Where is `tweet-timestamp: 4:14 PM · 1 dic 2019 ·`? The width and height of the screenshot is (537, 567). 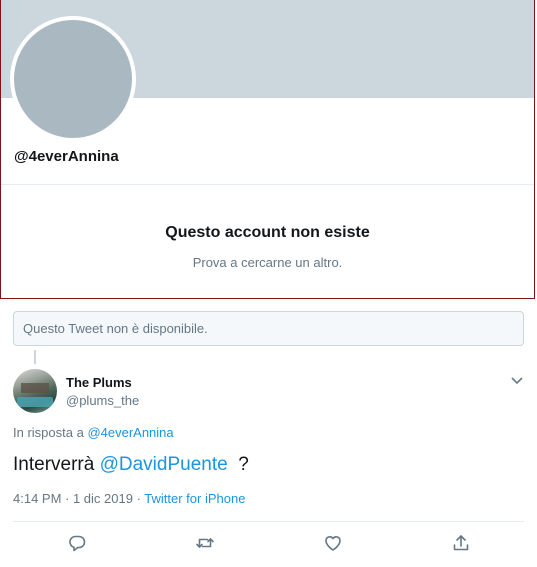 tweet-timestamp: 4:14 PM · 1 dic 2019 · is located at coordinates (78, 498).